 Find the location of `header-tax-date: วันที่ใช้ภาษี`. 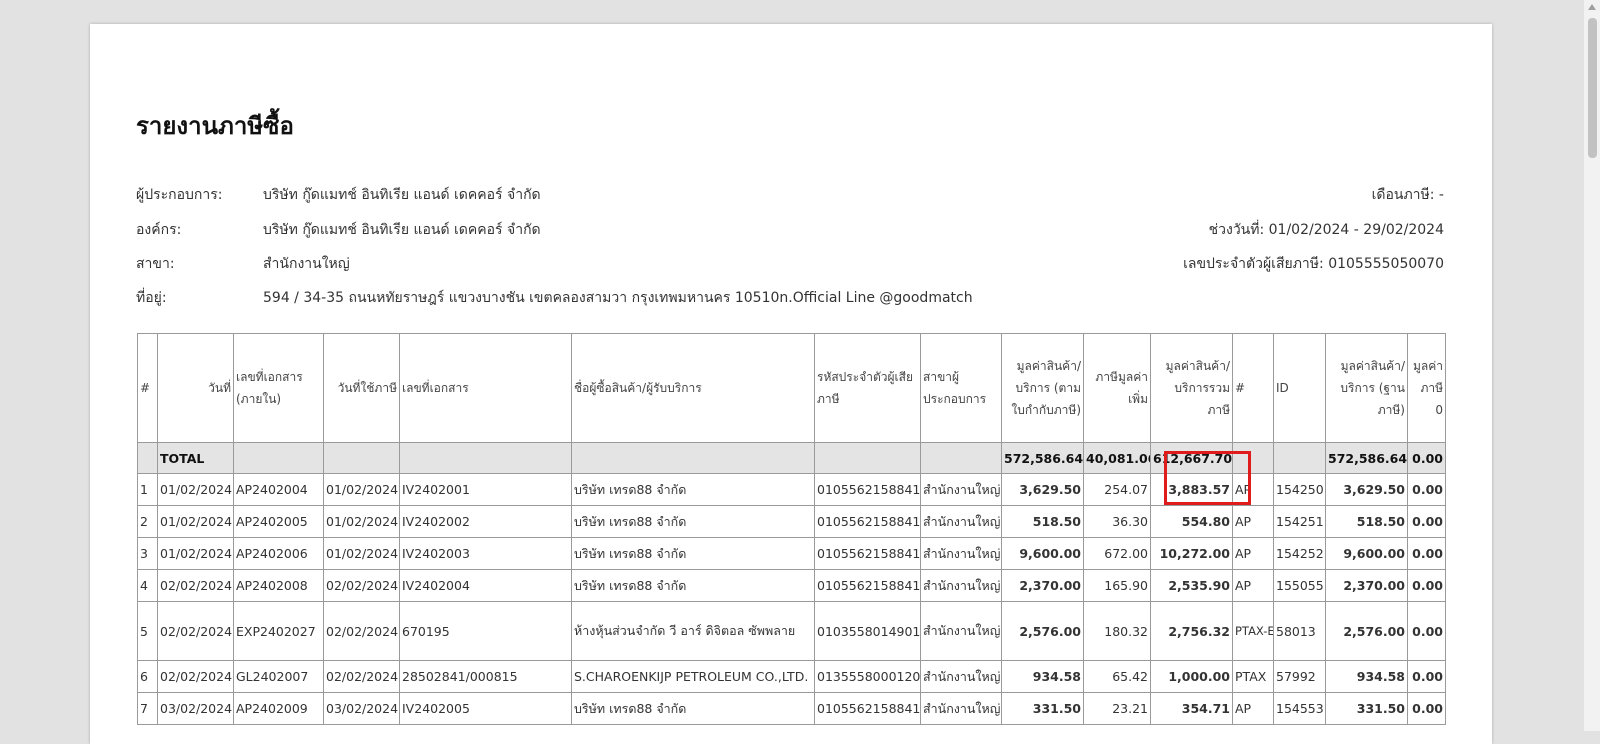

header-tax-date: วันที่ใช้ภาษี is located at coordinates (361, 388).